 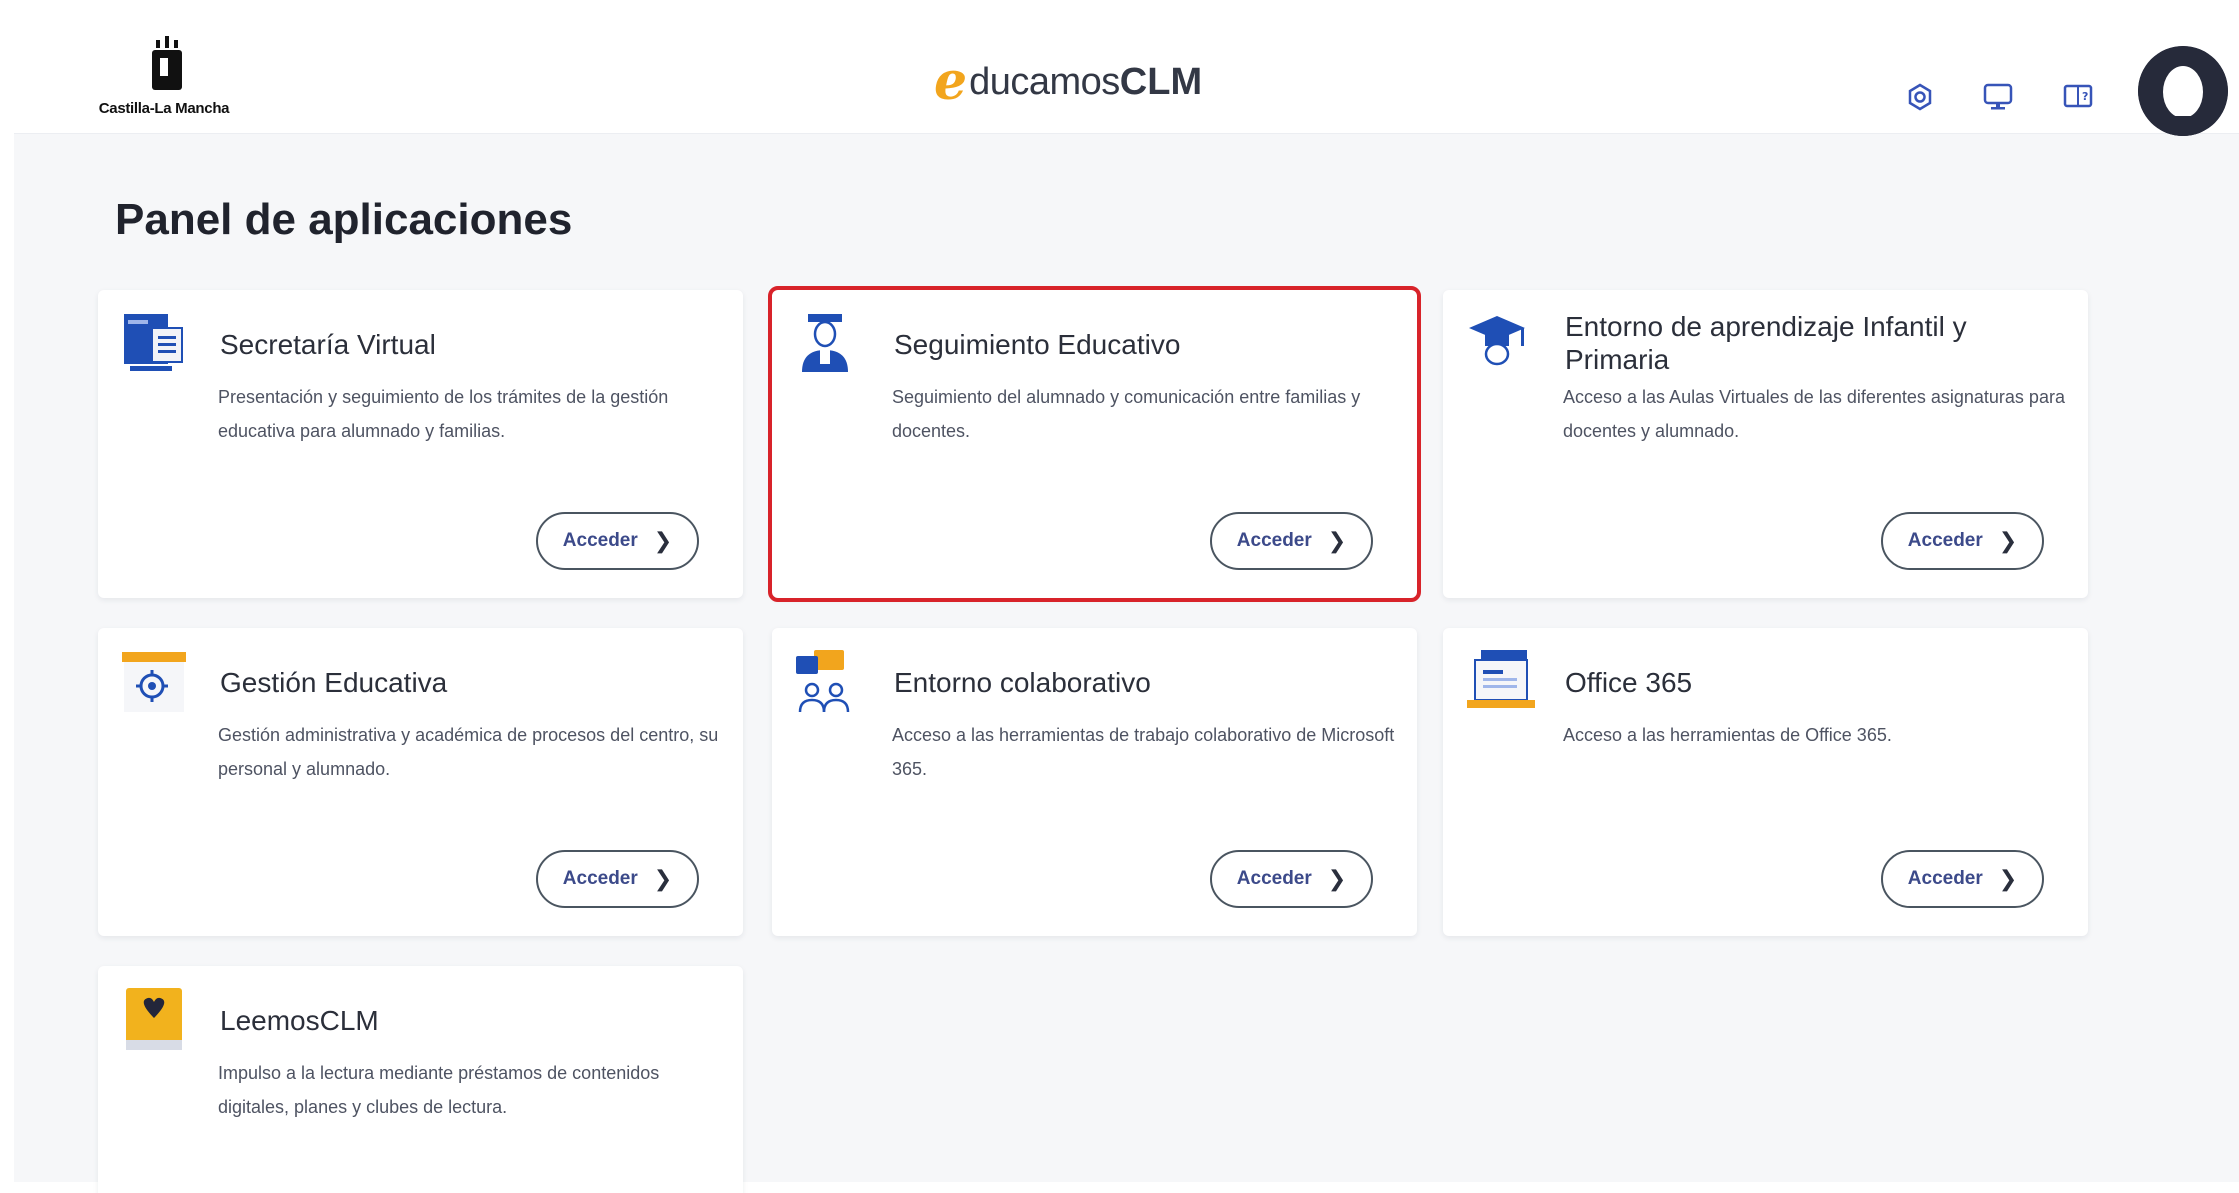 I want to click on collaboration-icon, so click(x=823, y=681).